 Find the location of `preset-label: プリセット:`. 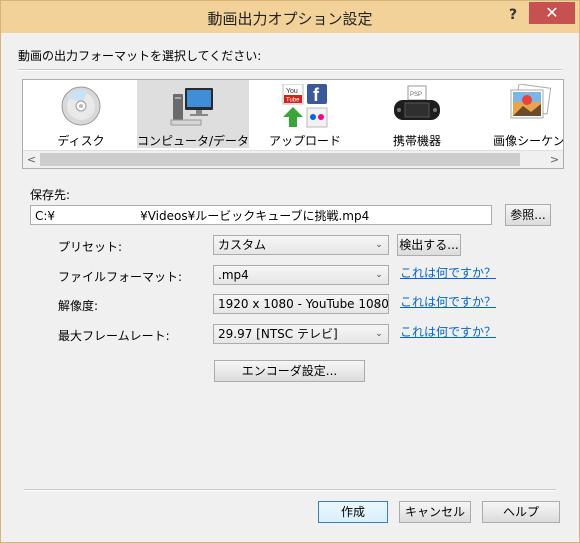

preset-label: プリセット: is located at coordinates (90, 247).